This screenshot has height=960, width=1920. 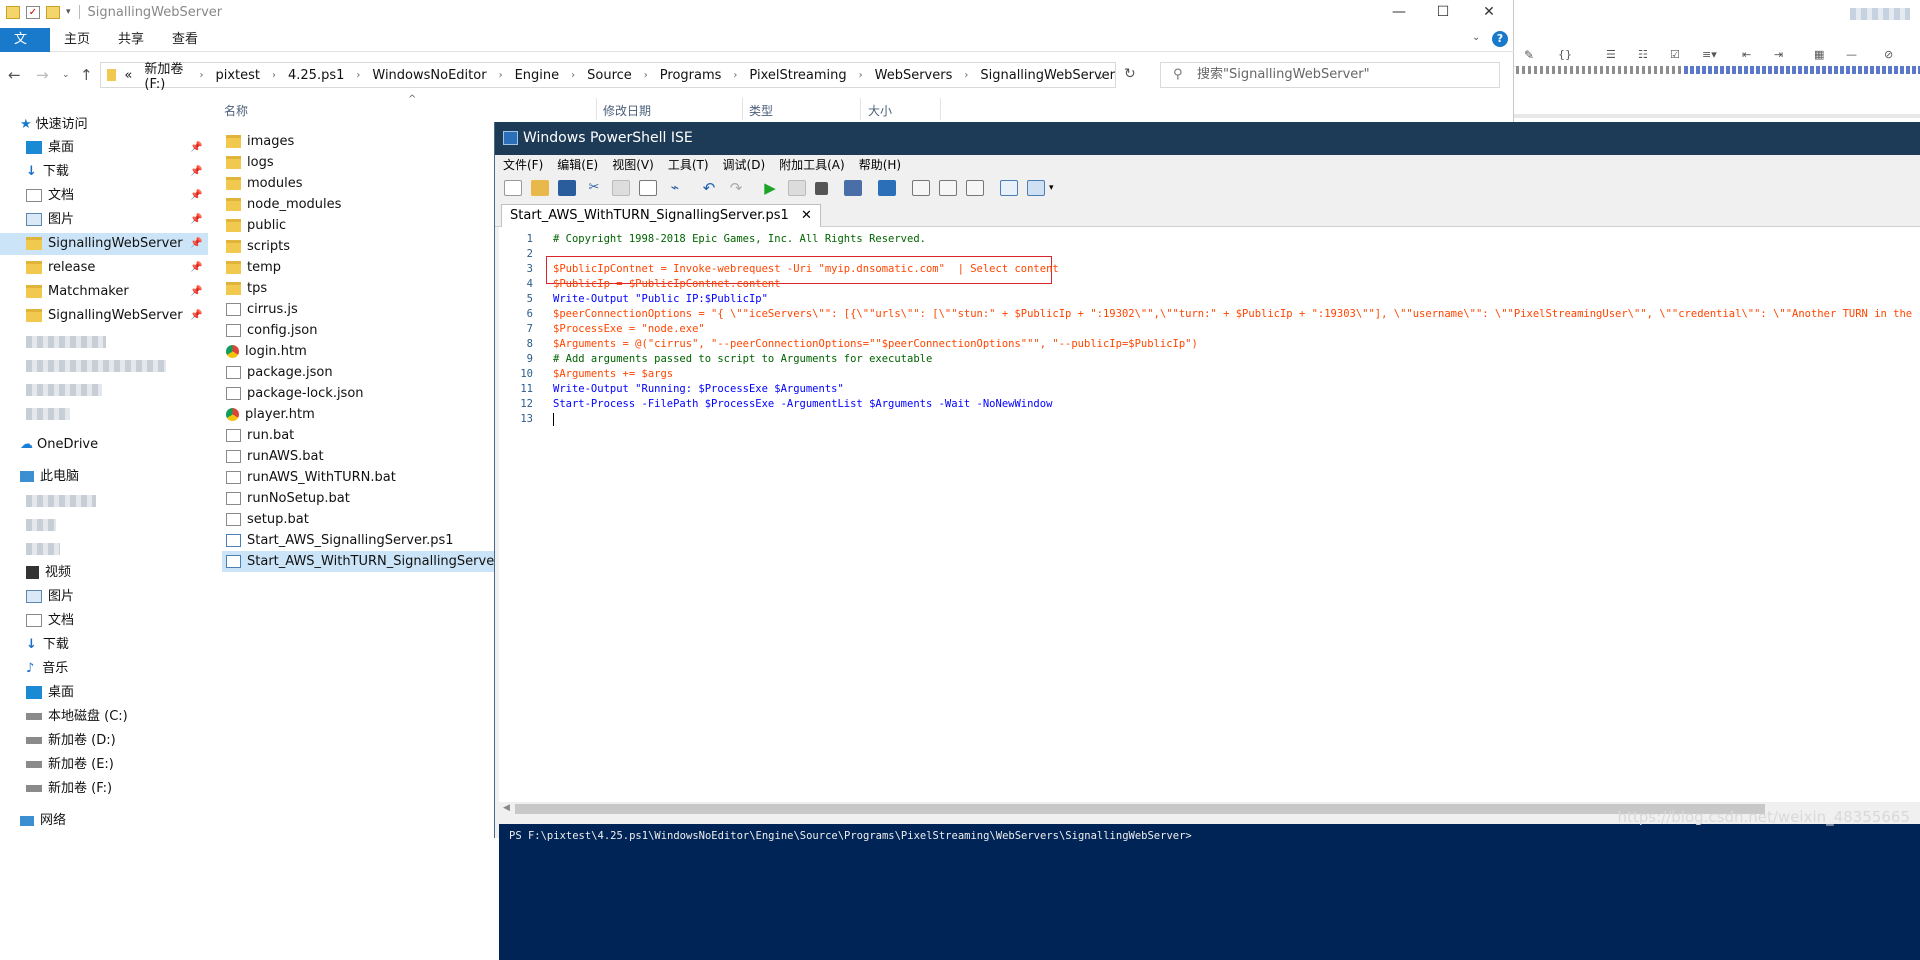 What do you see at coordinates (77, 40) in the screenshot?
I see `tab-home: 主页` at bounding box center [77, 40].